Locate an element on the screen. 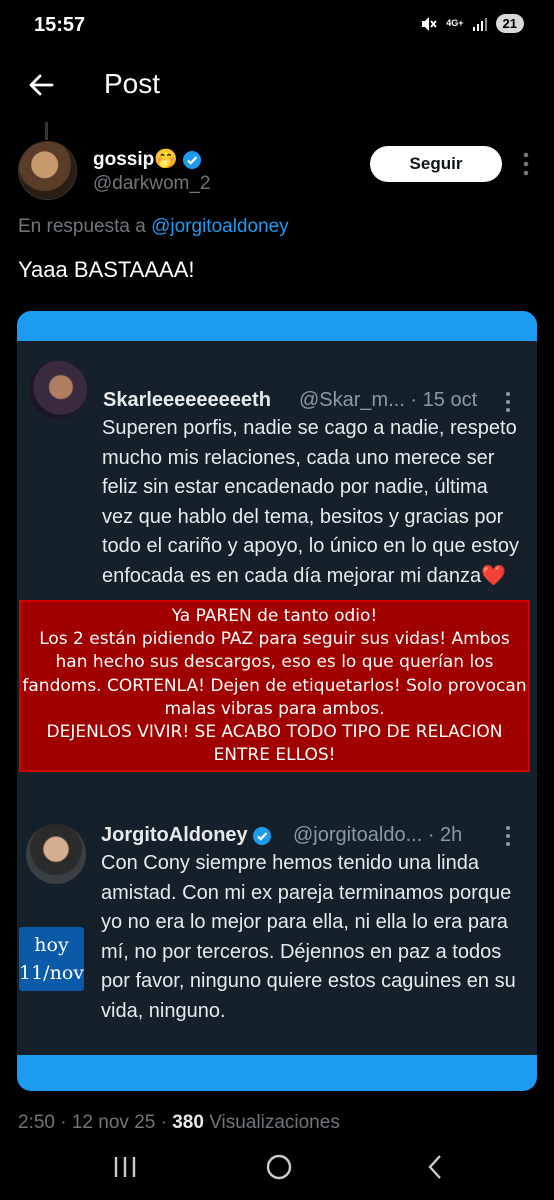 The width and height of the screenshot is (554, 1200). follow-button: Seguir is located at coordinates (436, 164).